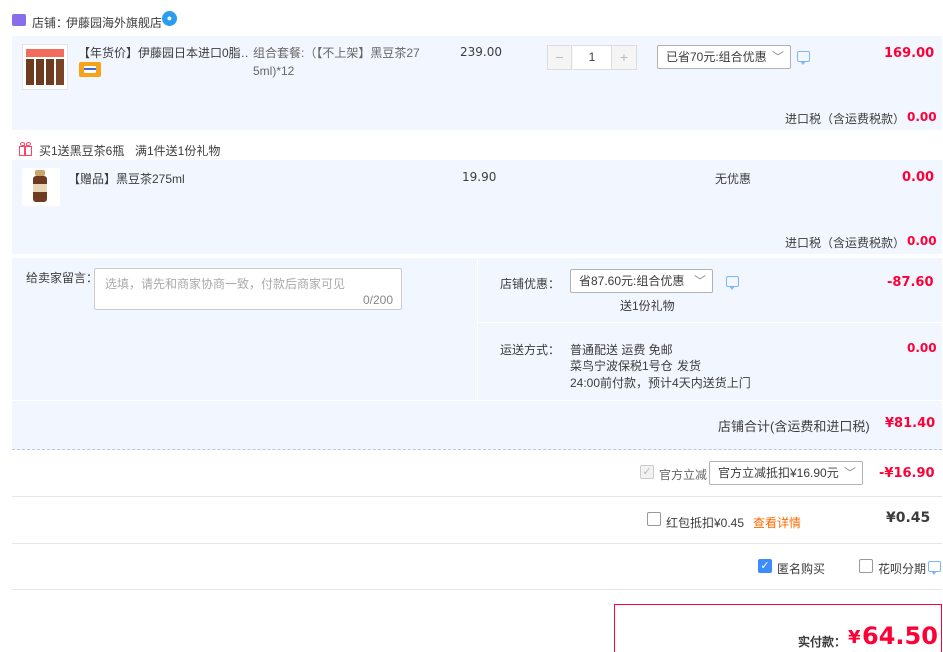  Describe the element at coordinates (918, 177) in the screenshot. I see `item-subtotal-2: 0.00` at that location.